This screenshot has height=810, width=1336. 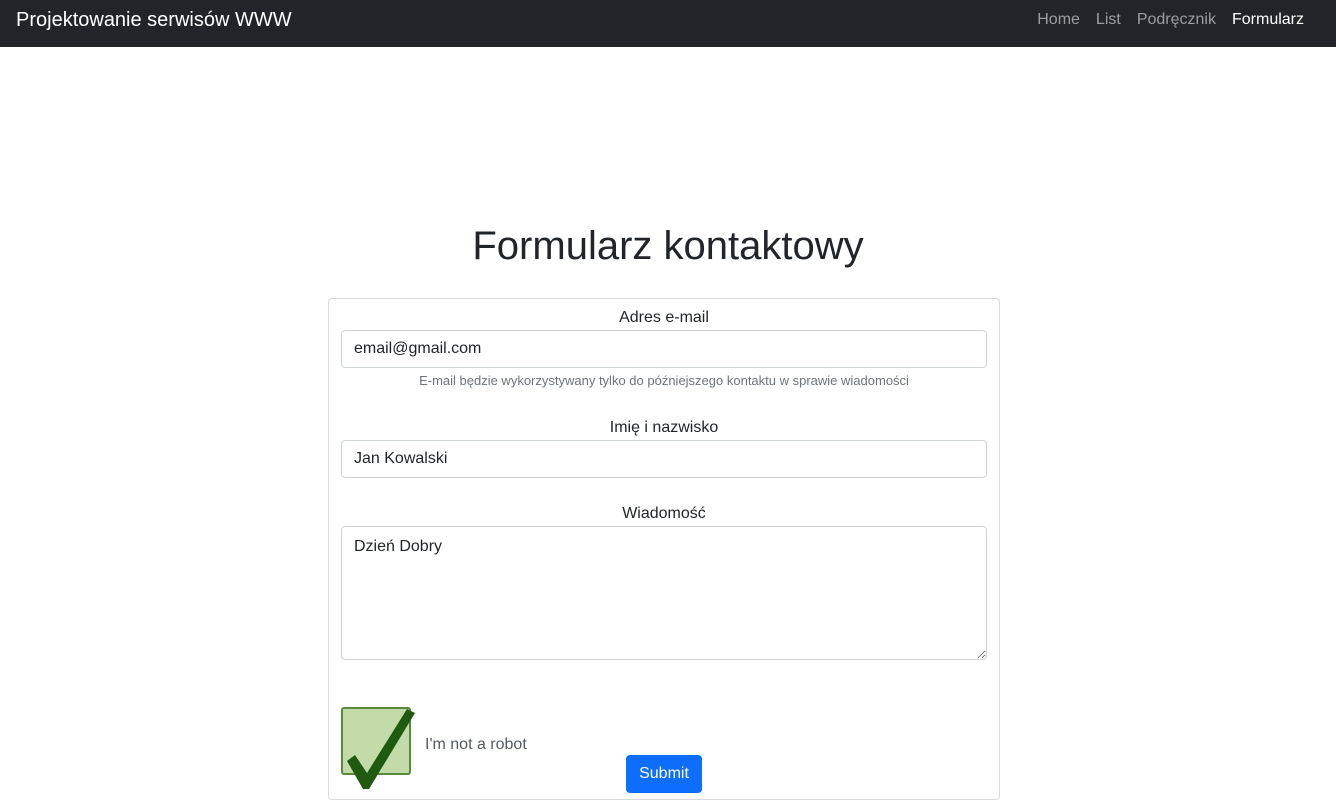 I want to click on message-textarea: Dzień Dobry, so click(x=664, y=593).